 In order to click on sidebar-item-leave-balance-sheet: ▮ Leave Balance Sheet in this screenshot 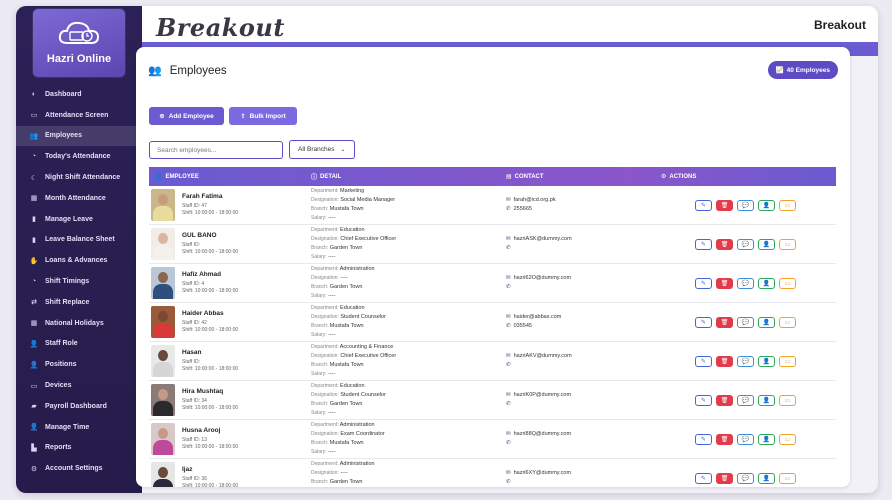, I will do `click(79, 240)`.